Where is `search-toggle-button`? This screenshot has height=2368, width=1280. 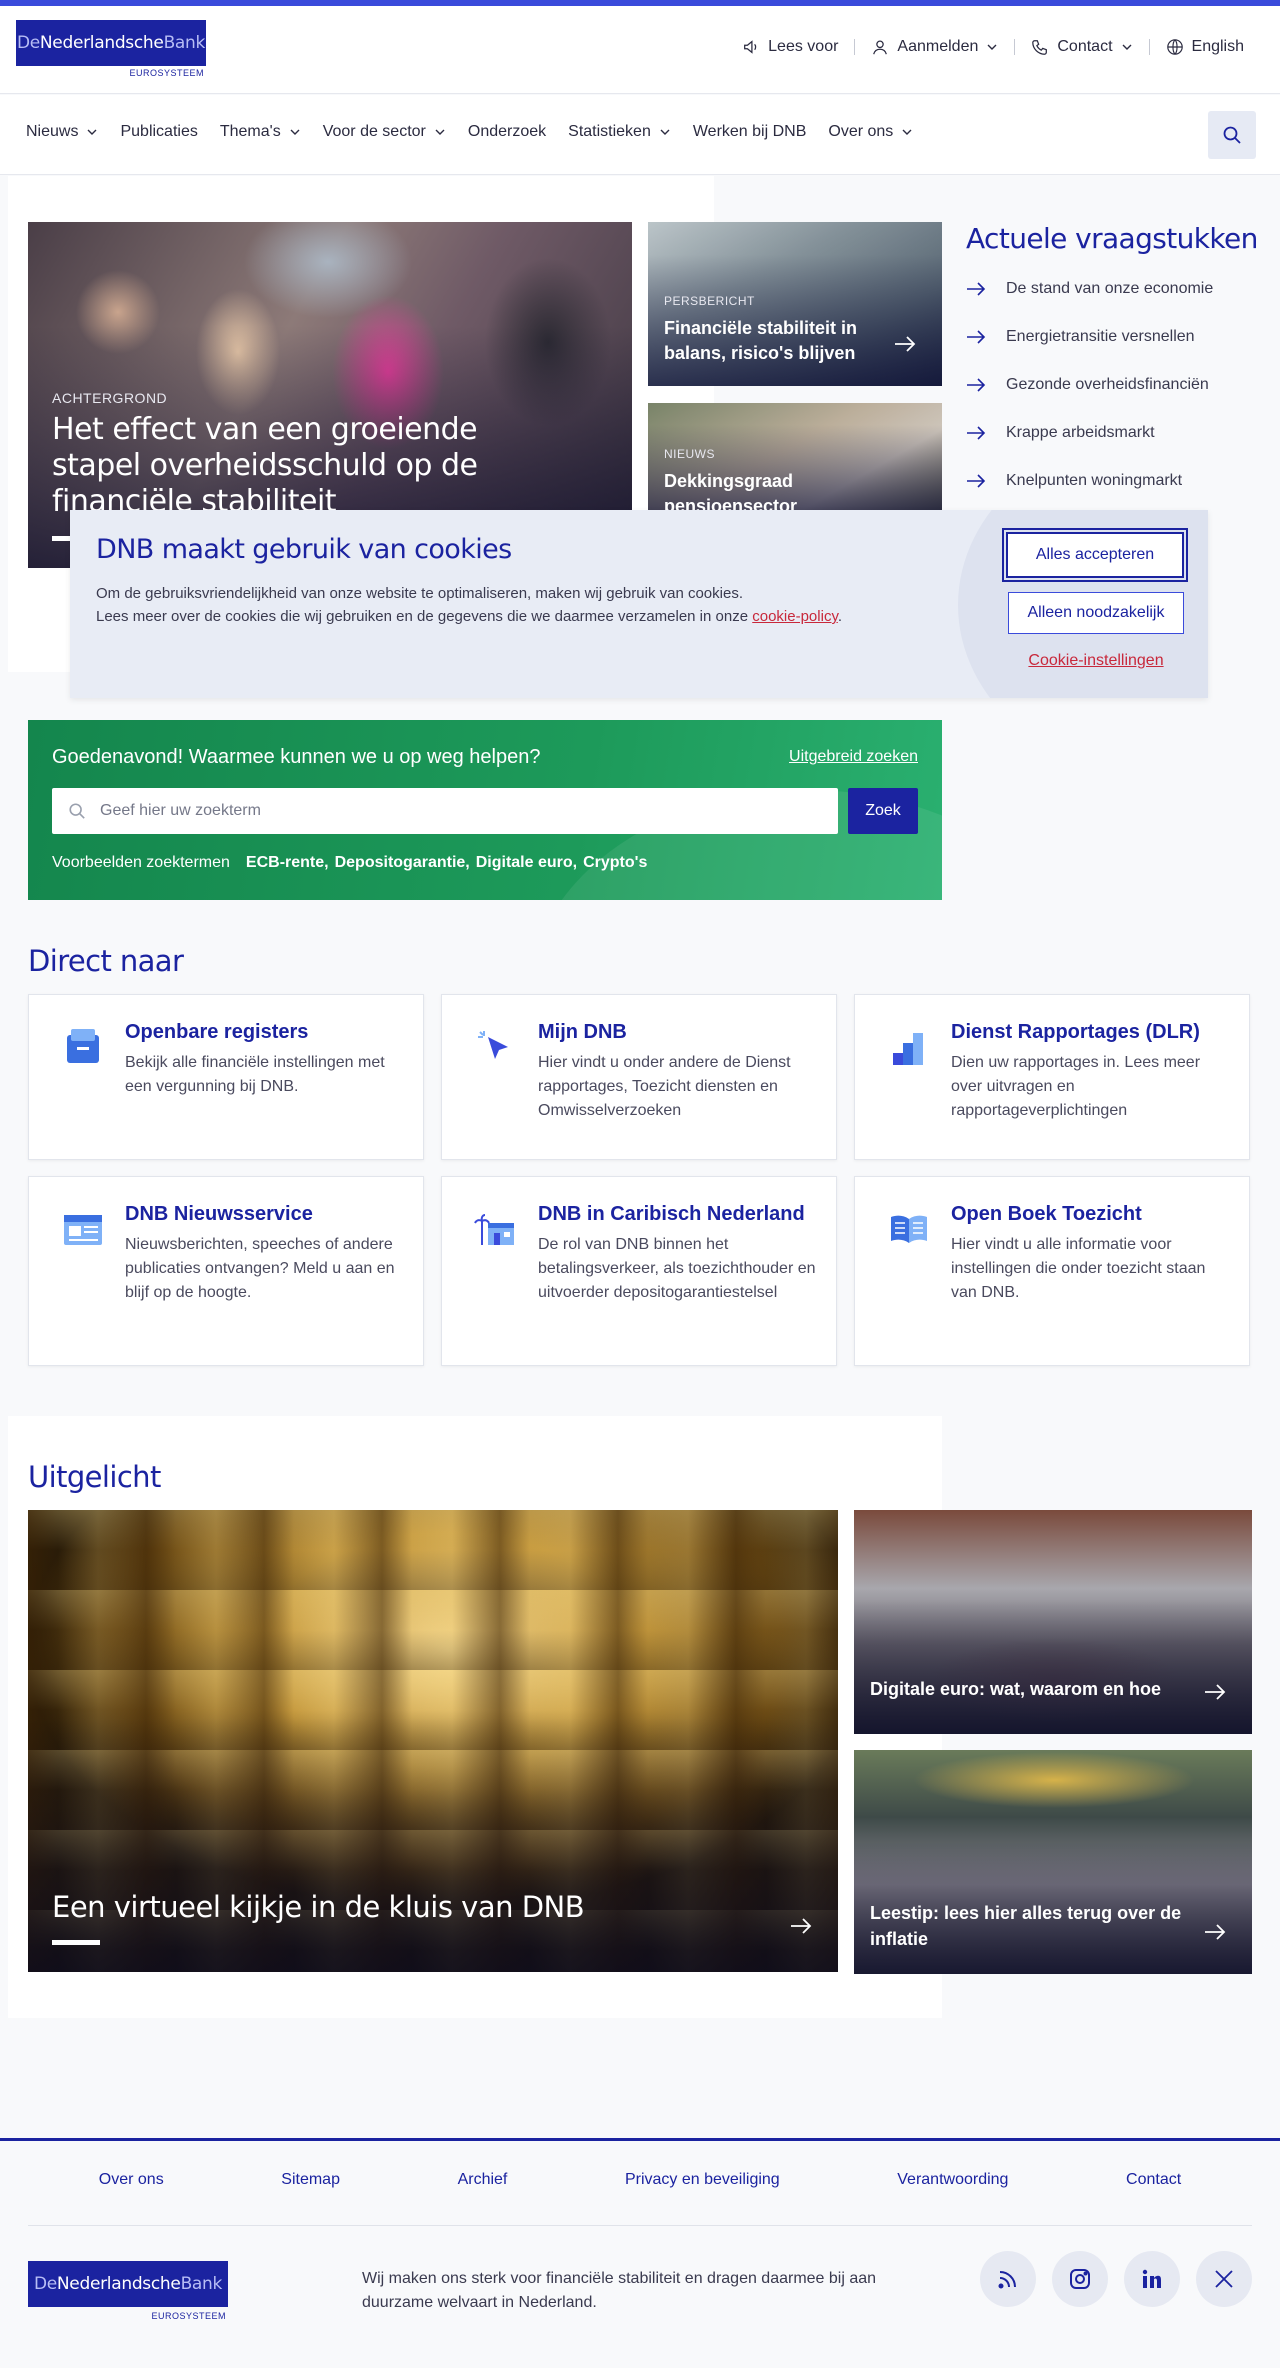 search-toggle-button is located at coordinates (1232, 135).